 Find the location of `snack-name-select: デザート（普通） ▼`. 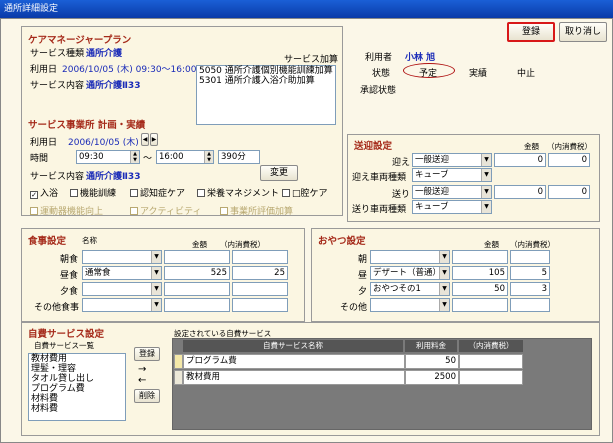

snack-name-select: デザート（普通） ▼ is located at coordinates (410, 273).